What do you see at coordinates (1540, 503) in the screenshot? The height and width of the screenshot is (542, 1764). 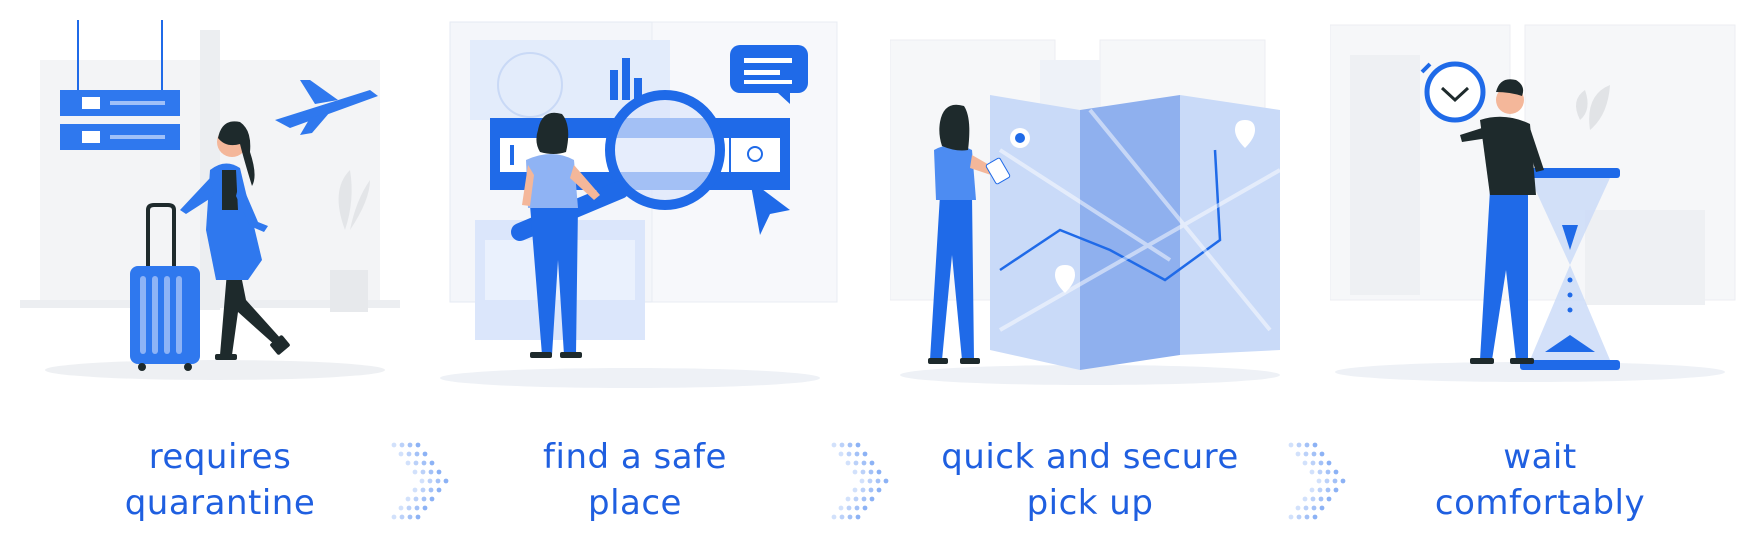 I see `step-caption-line2: comfortably` at bounding box center [1540, 503].